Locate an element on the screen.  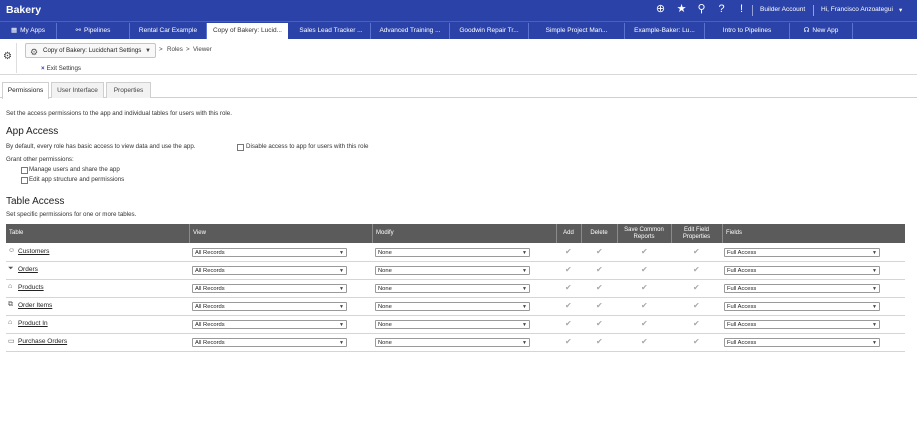
column-header-table: Table is located at coordinates (16, 233).